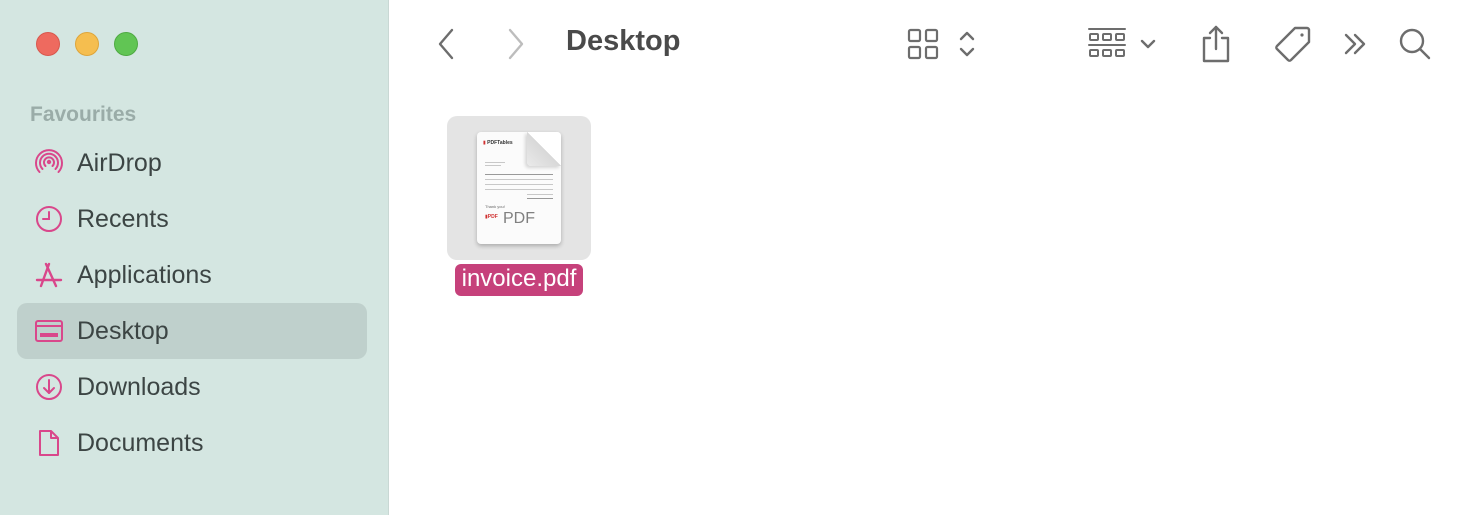 The image size is (1464, 515). What do you see at coordinates (495, 206) in the screenshot?
I see `thumb-thanks: Thank you!` at bounding box center [495, 206].